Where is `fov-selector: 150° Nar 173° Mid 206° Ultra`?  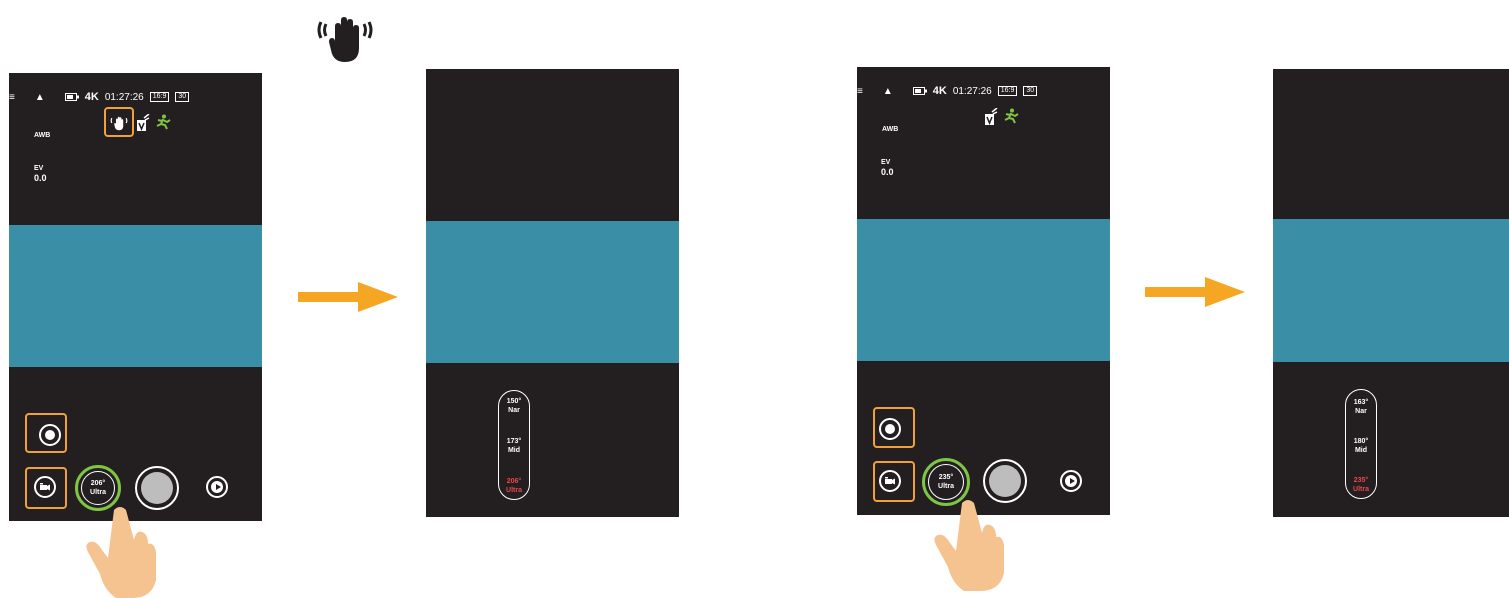 fov-selector: 150° Nar 173° Mid 206° Ultra is located at coordinates (514, 445).